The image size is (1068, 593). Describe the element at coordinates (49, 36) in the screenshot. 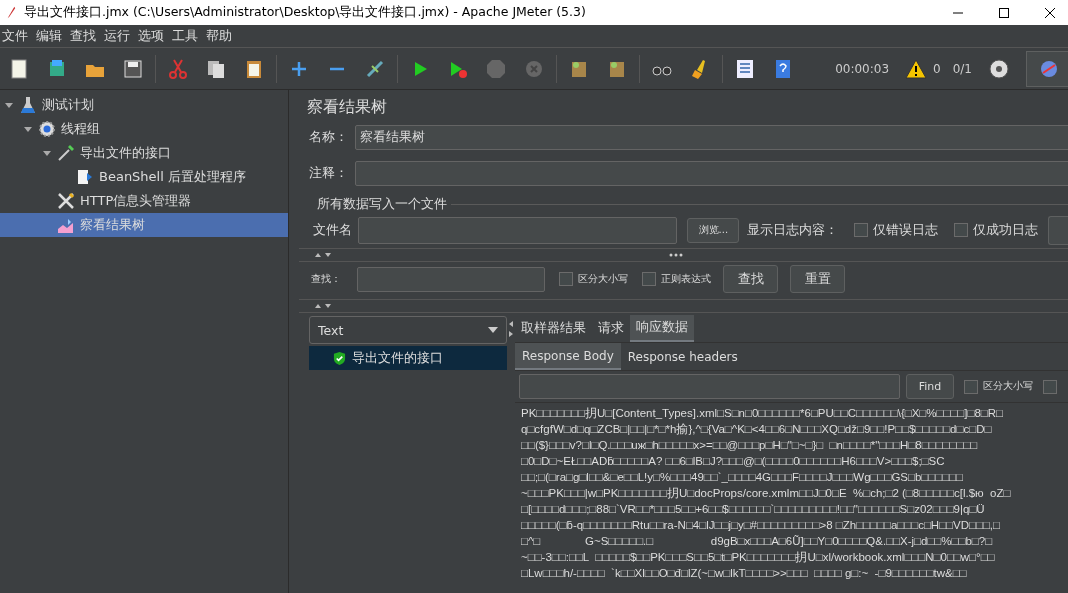

I see `menu-item: 编辑` at that location.